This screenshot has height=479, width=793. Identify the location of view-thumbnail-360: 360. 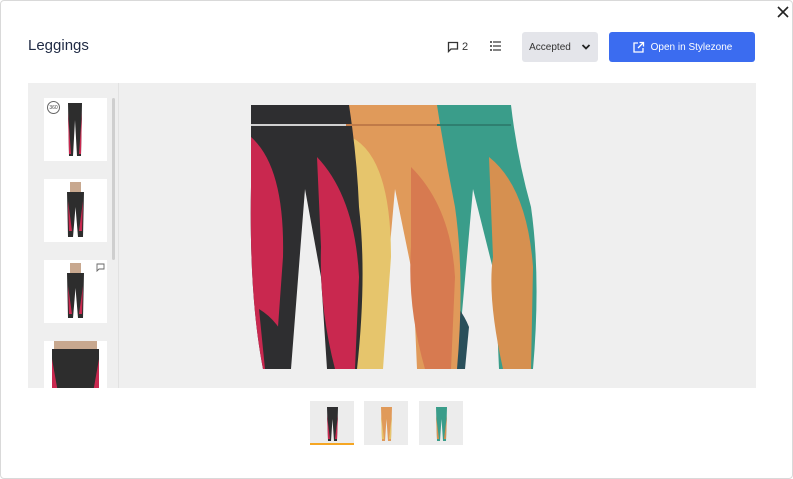
(75, 129).